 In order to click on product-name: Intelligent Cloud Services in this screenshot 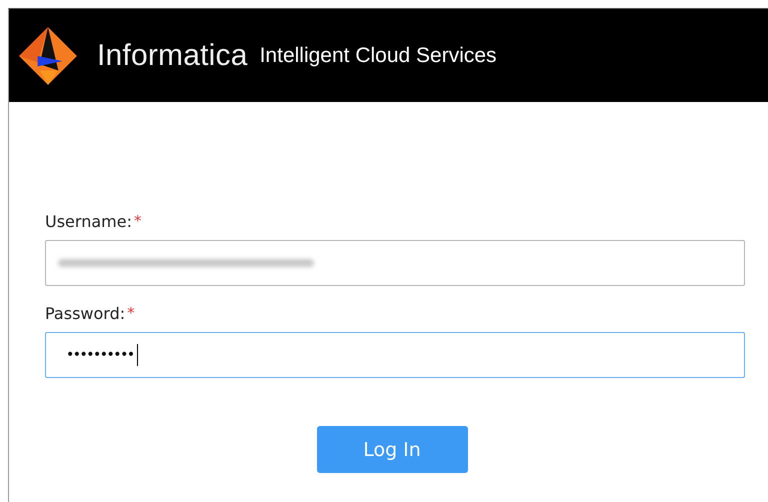, I will do `click(378, 56)`.